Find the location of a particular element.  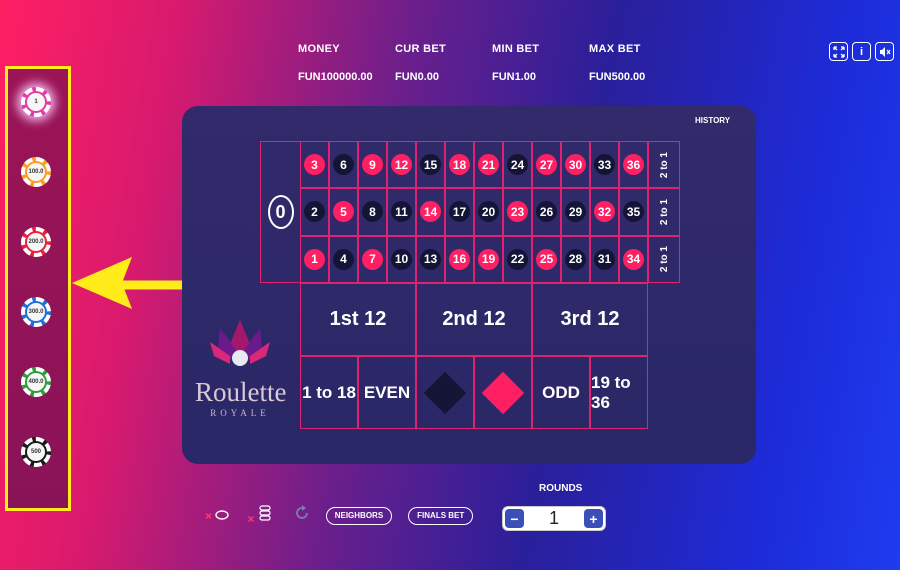

stat-value: FUN0.00 is located at coordinates (417, 77).